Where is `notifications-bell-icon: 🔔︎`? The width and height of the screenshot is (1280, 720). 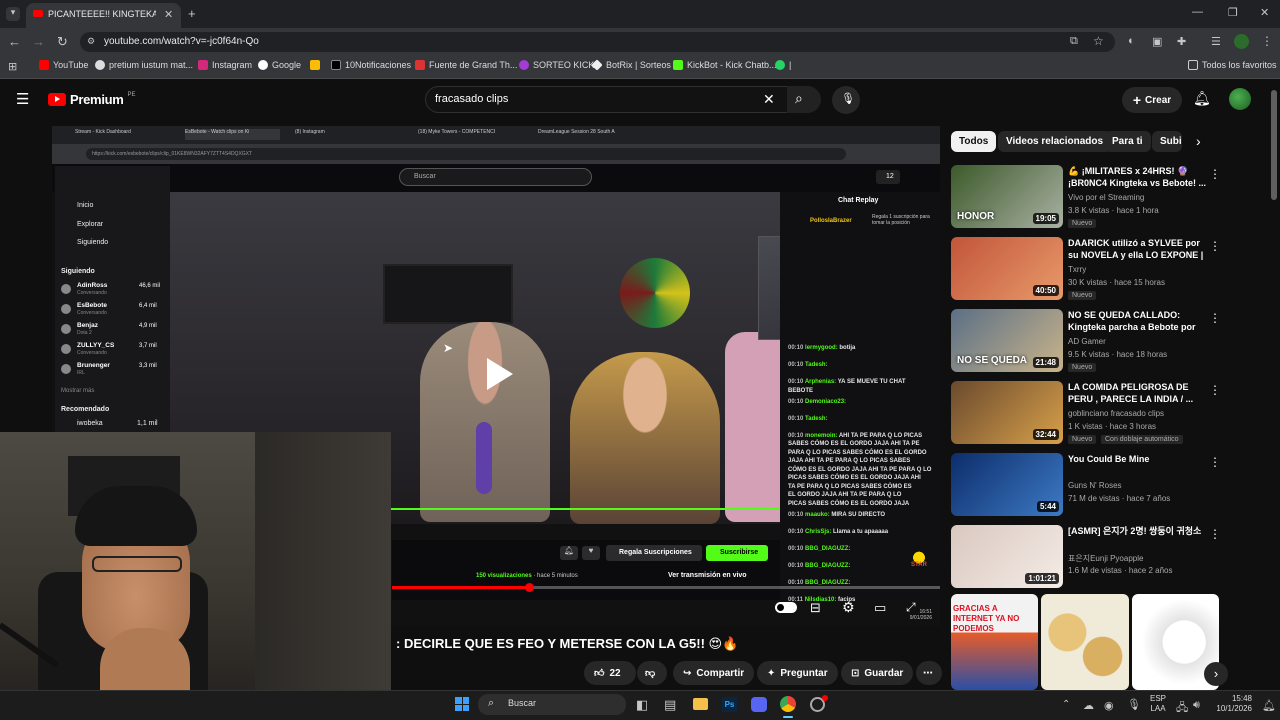
notifications-bell-icon: 🔔︎ is located at coordinates (1202, 98).